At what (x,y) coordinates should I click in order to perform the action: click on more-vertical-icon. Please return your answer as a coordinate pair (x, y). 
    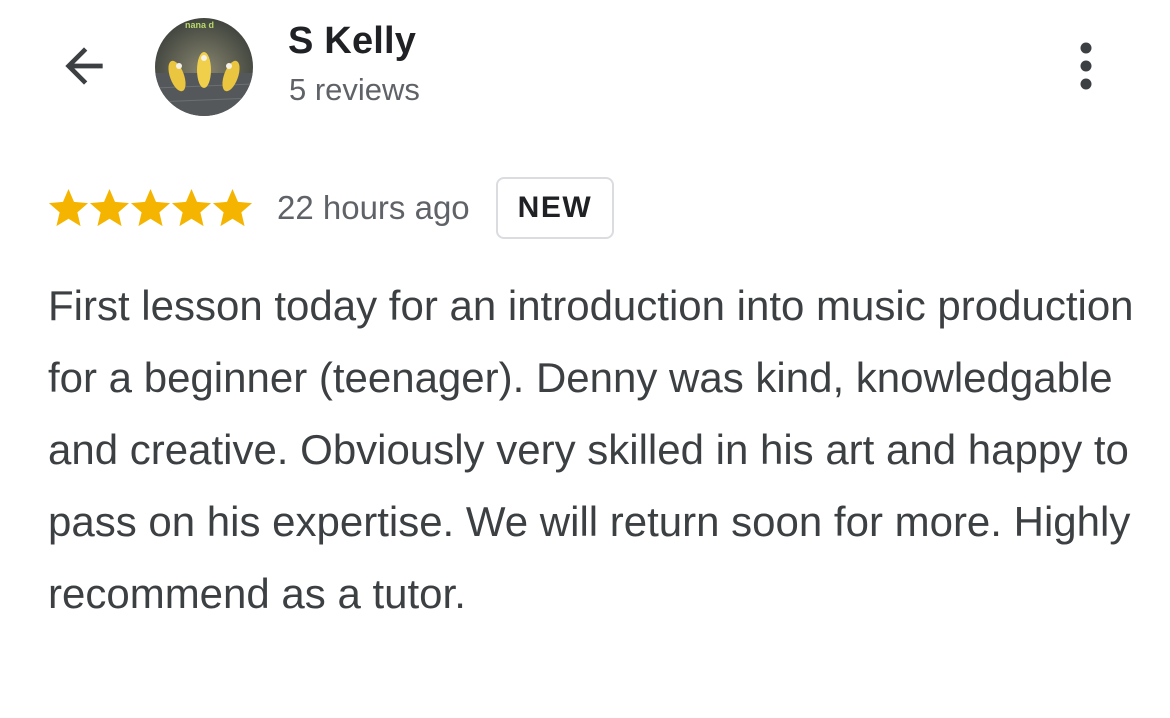
    Looking at the image, I should click on (1086, 68).